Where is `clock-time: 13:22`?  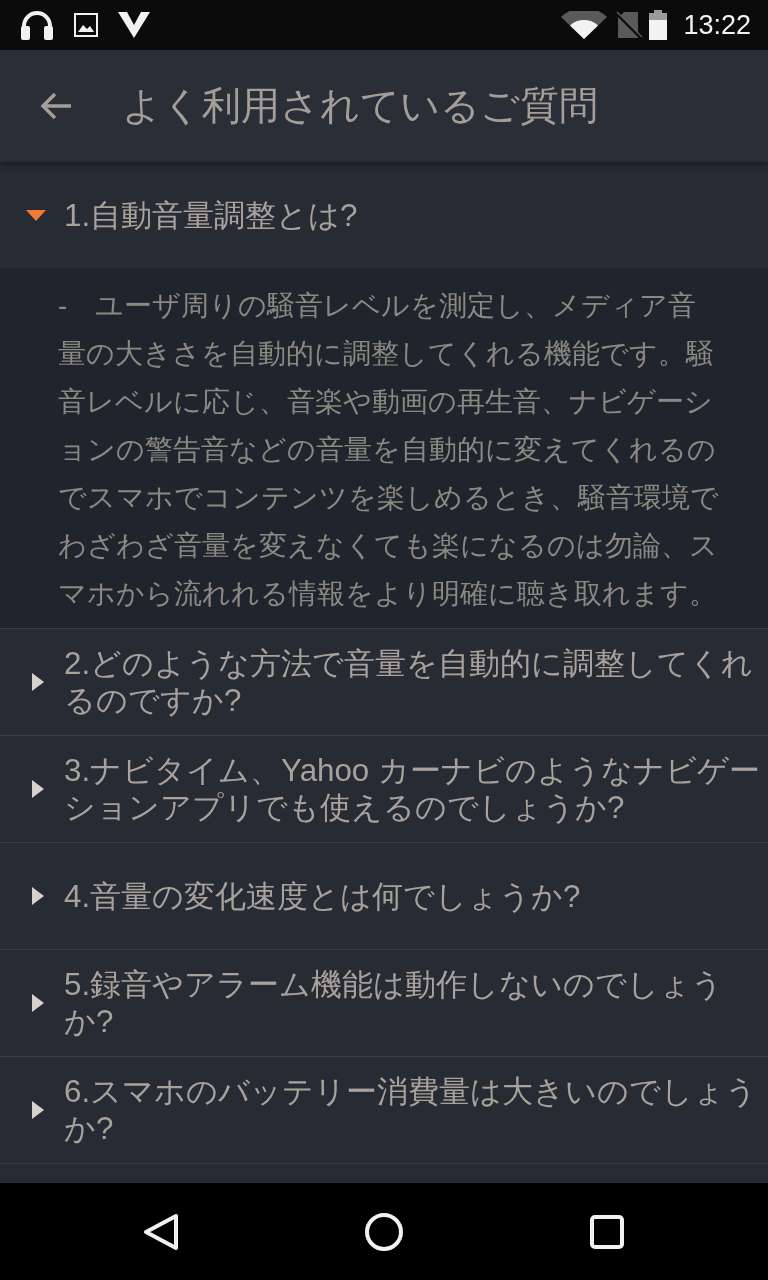 clock-time: 13:22 is located at coordinates (717, 25).